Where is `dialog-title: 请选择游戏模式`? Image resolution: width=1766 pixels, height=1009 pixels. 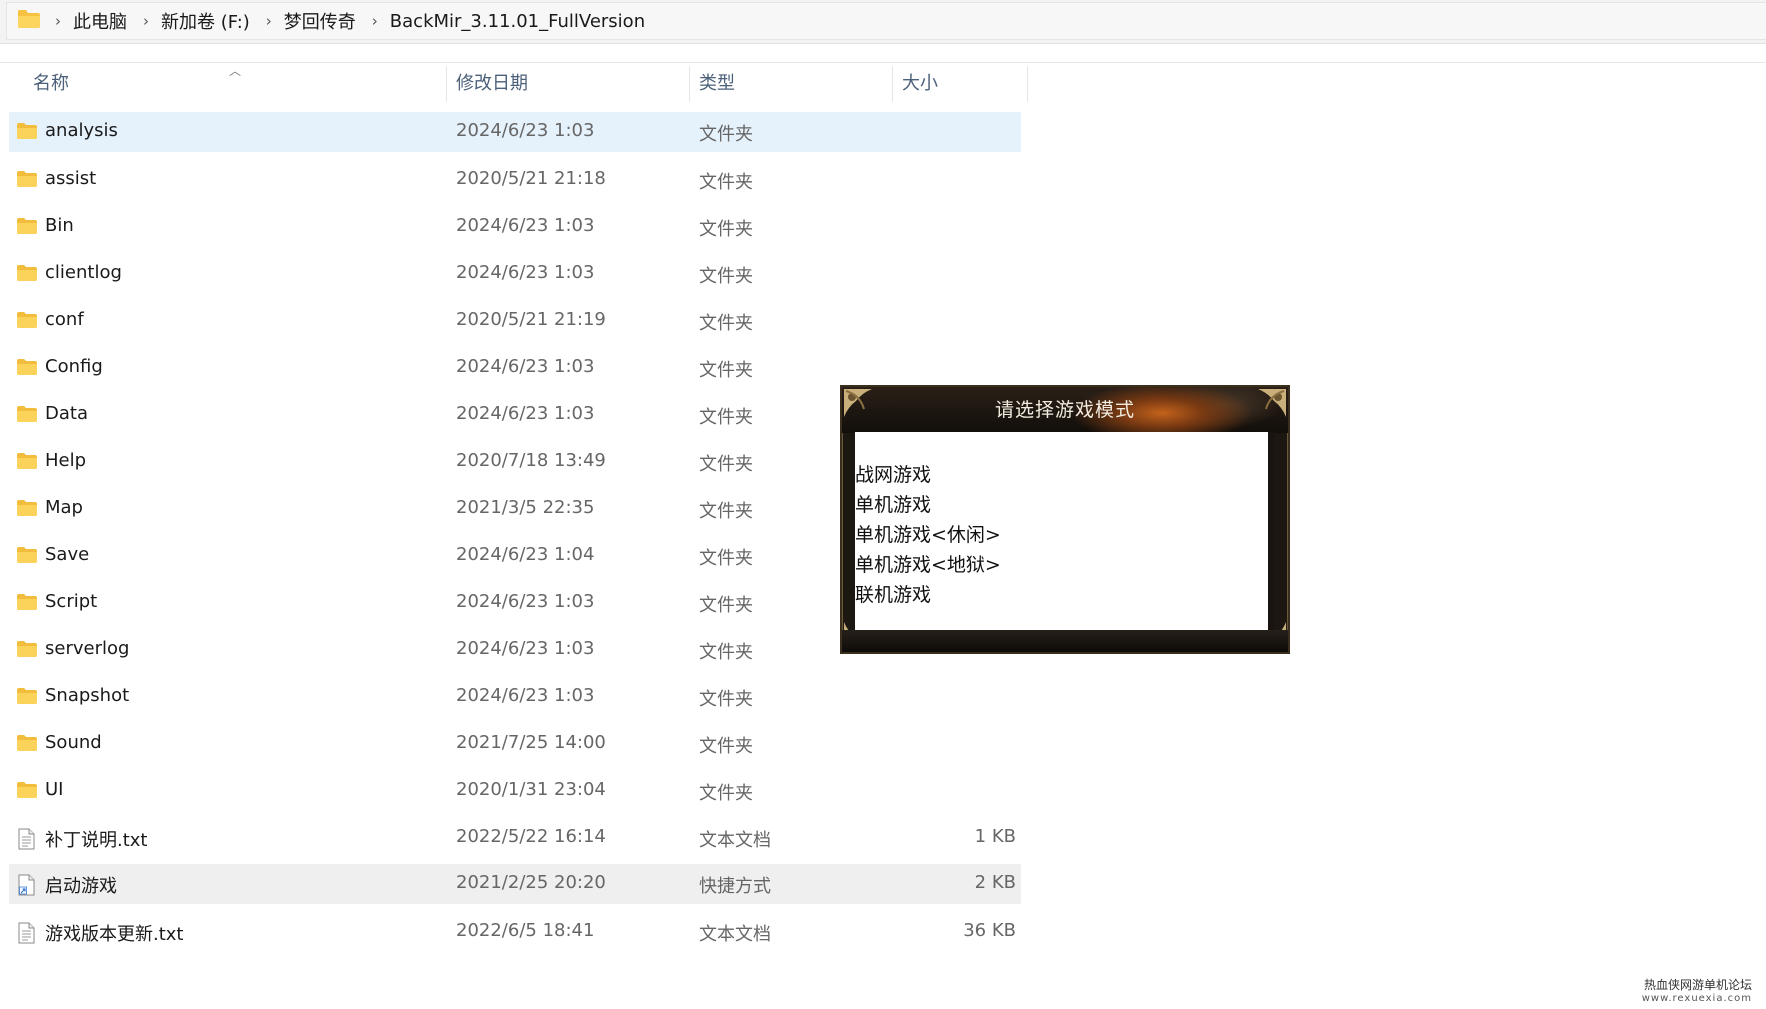 dialog-title: 请选择游戏模式 is located at coordinates (1064, 410).